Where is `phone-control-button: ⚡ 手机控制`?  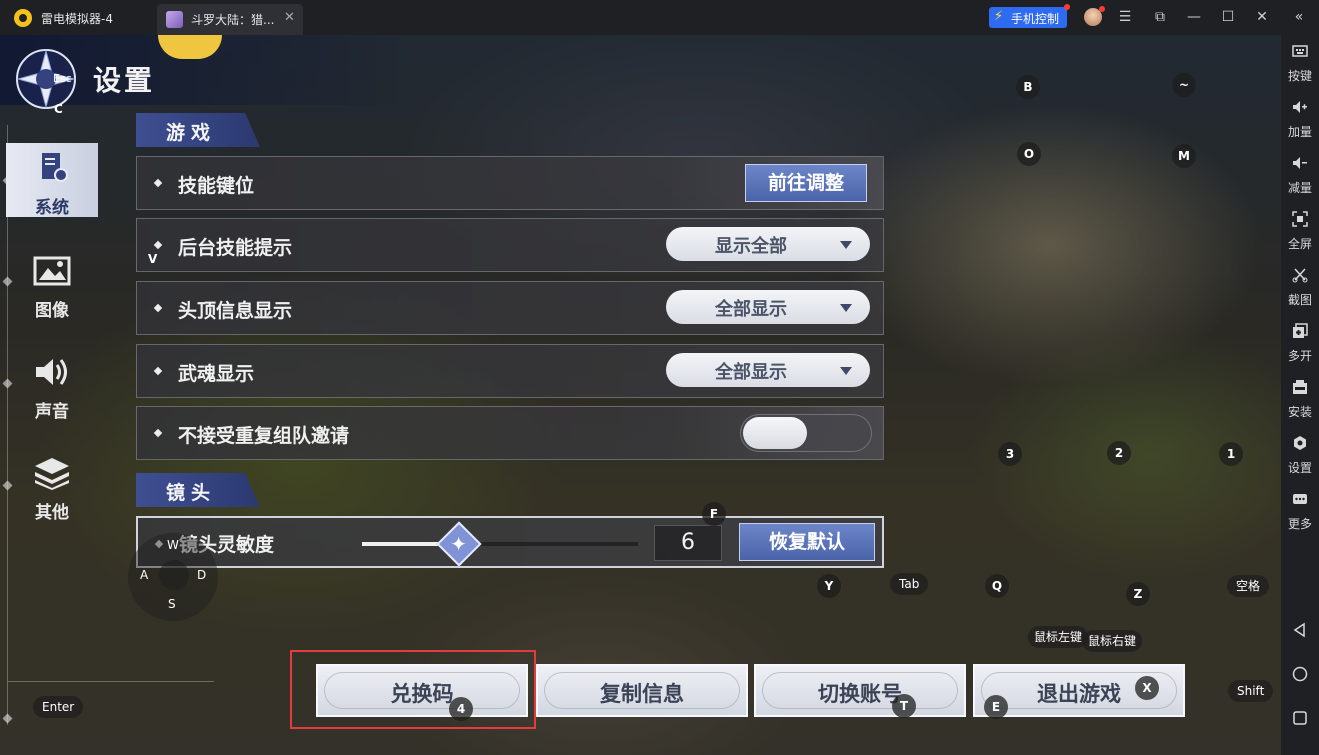 phone-control-button: ⚡ 手机控制 is located at coordinates (1029, 16).